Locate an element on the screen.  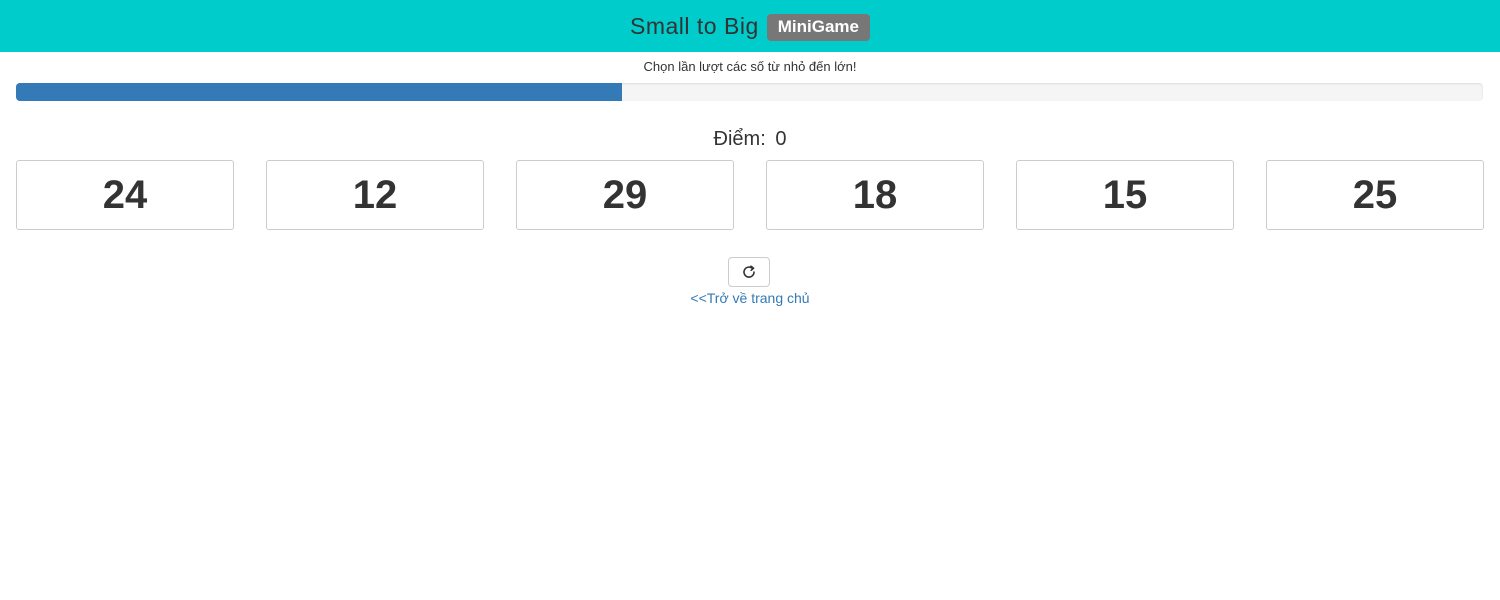
number-tile: 29 is located at coordinates (625, 195).